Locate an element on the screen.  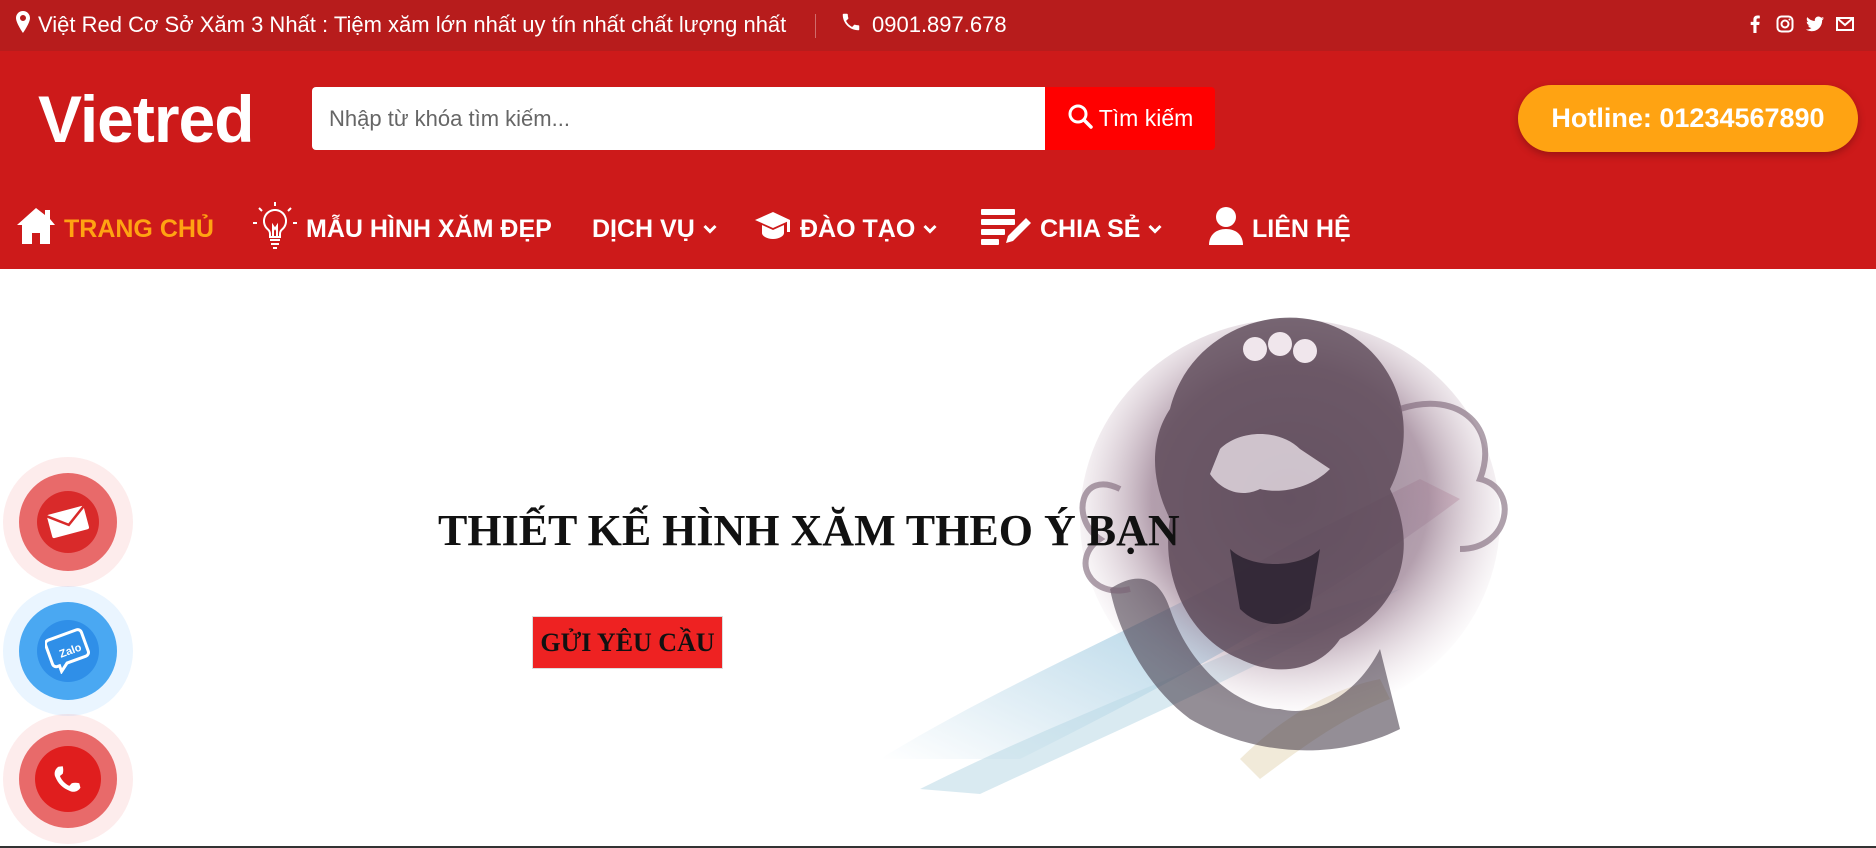
zalo-icon: Zalo is located at coordinates (68, 651).